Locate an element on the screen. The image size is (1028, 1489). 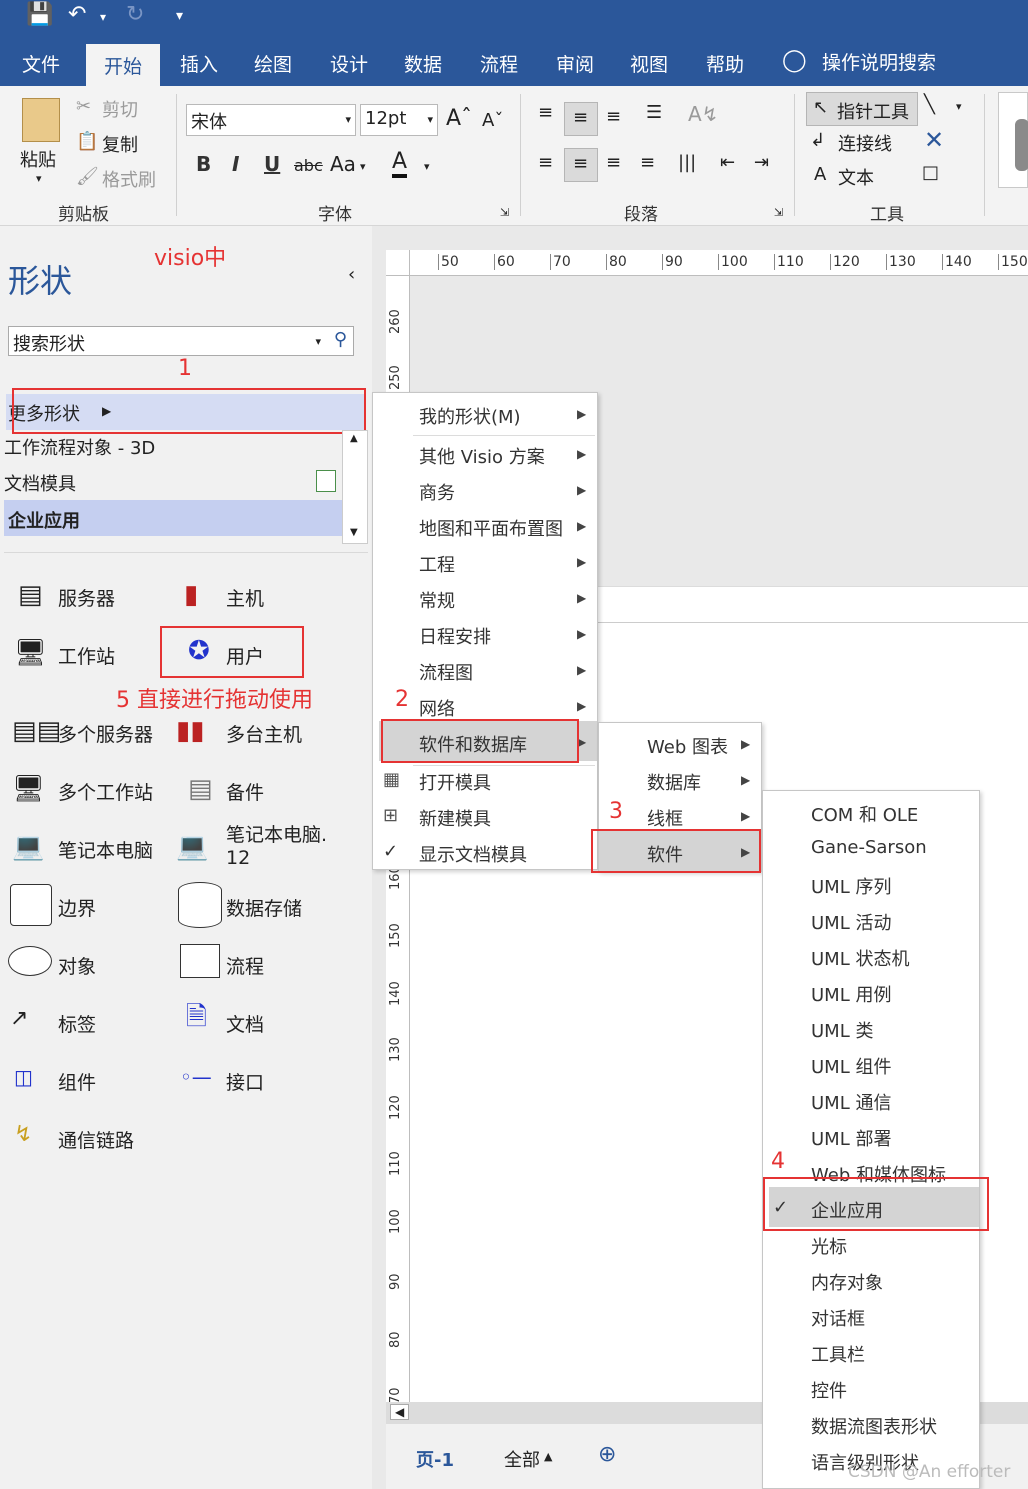
align-right-icon: ≡ is located at coordinates (613, 162).